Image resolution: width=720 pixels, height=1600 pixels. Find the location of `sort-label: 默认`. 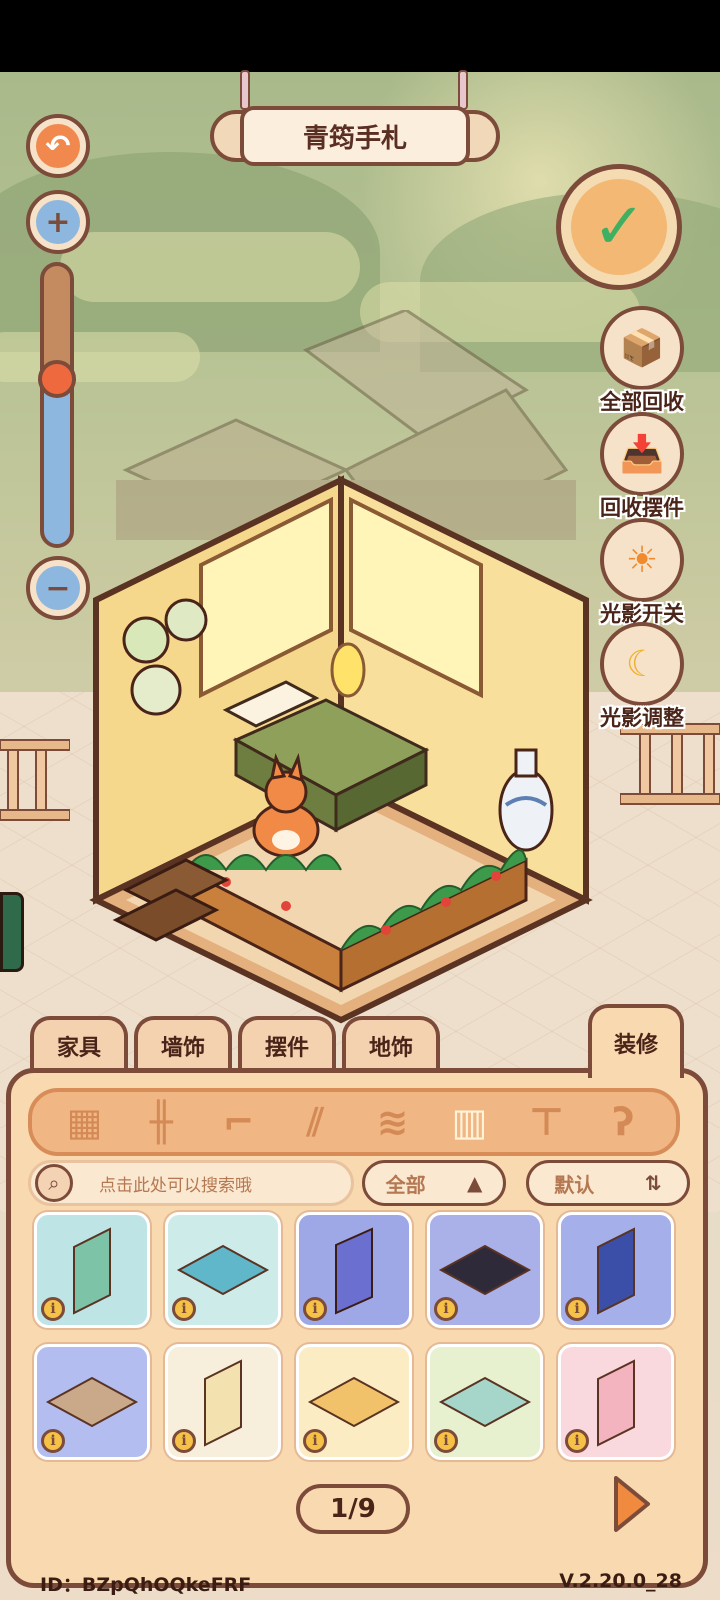

sort-label: 默认 is located at coordinates (574, 1184).